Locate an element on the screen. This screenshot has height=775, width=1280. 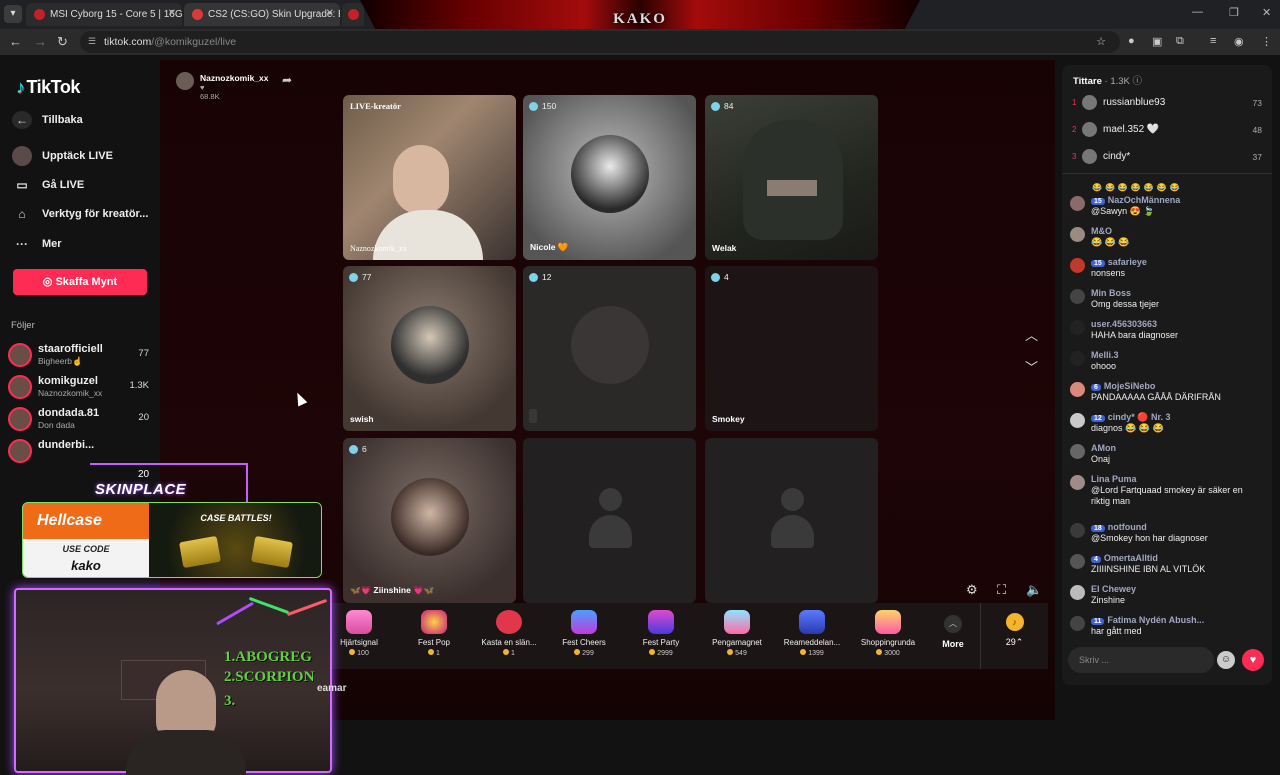
chat-username: Melli.3 is located at coordinates (1105, 355).